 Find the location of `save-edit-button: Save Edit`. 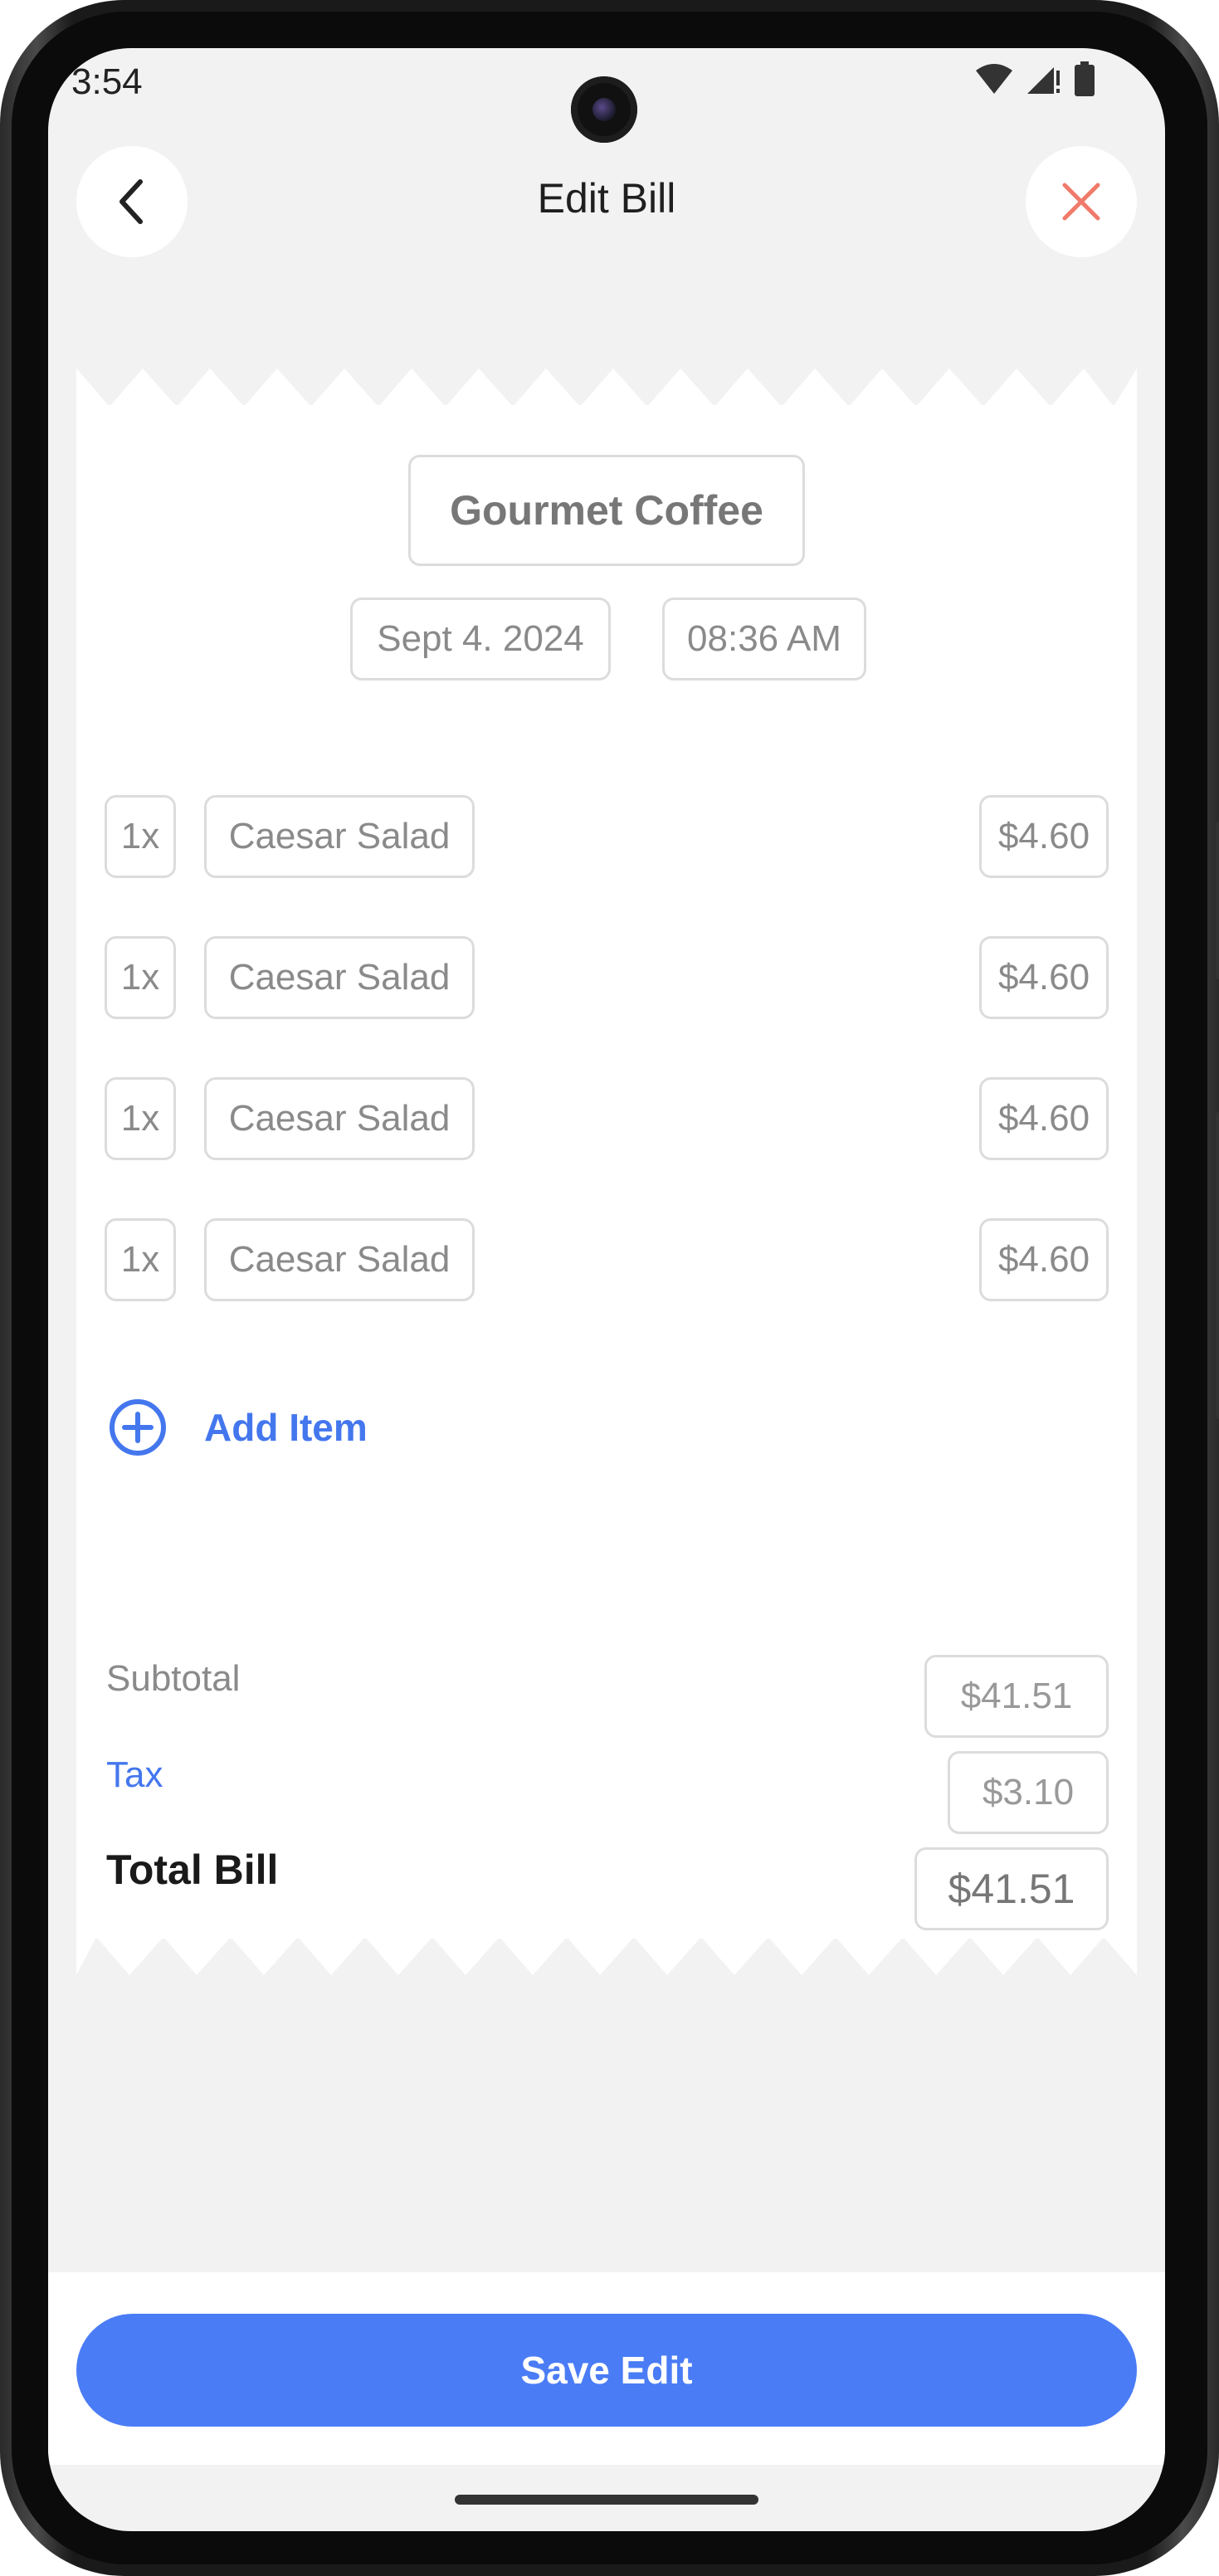

save-edit-button: Save Edit is located at coordinates (607, 2370).